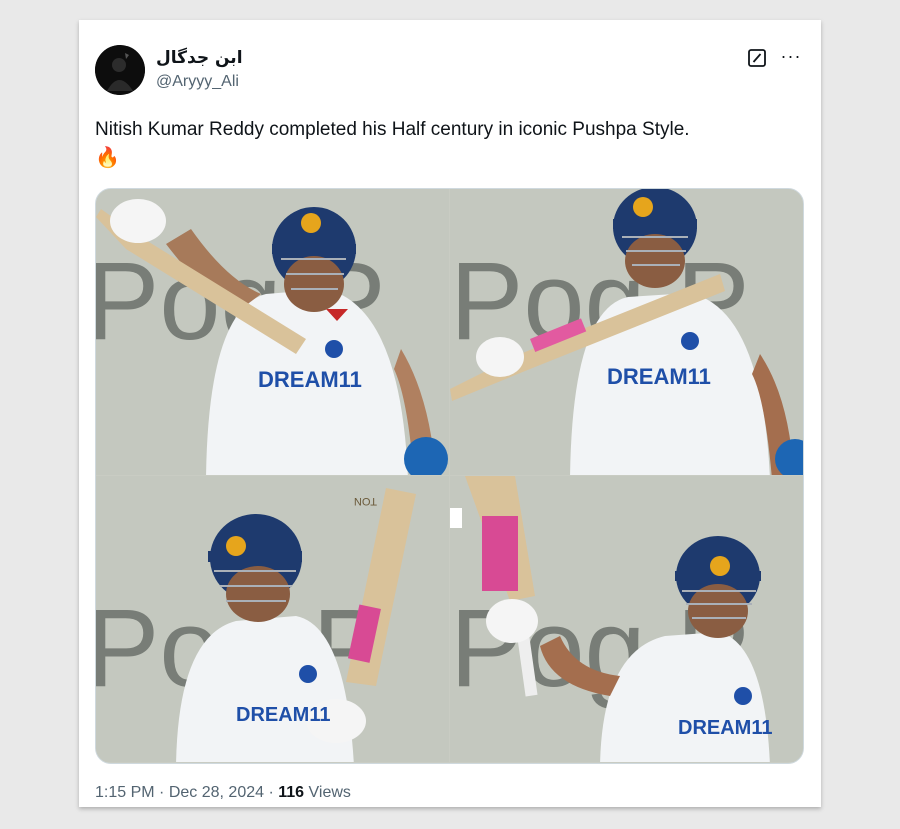 The image size is (900, 829). I want to click on photo-1: Pog P DREAM11, so click(272, 332).